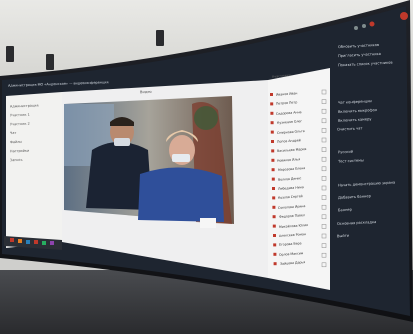 Image resolution: width=413 pixels, height=334 pixels. Describe the element at coordinates (52, 243) in the screenshot. I see `taskbar-icon-other` at that location.